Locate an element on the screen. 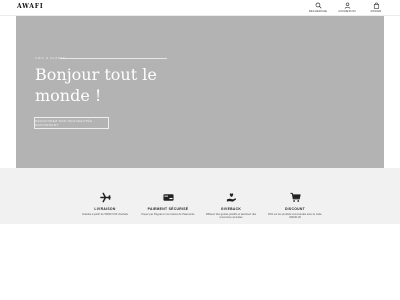 Image resolution: width=400 pixels, height=300 pixels. cart-label: PANIER is located at coordinates (376, 11).